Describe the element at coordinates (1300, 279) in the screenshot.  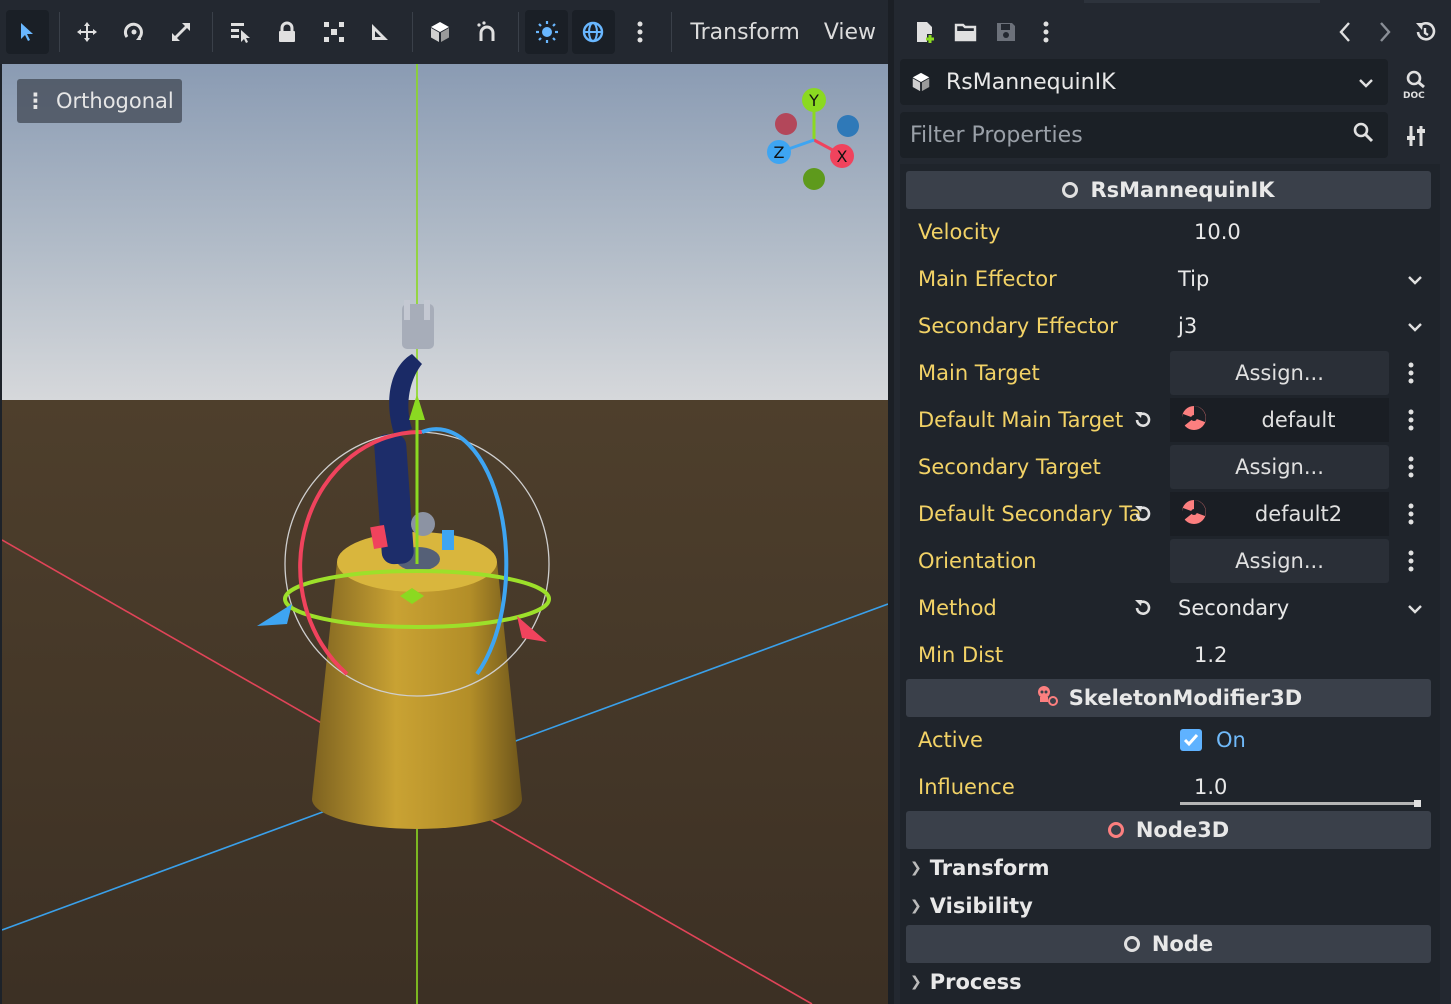
I see `main-effector-dropdown: Tip` at that location.